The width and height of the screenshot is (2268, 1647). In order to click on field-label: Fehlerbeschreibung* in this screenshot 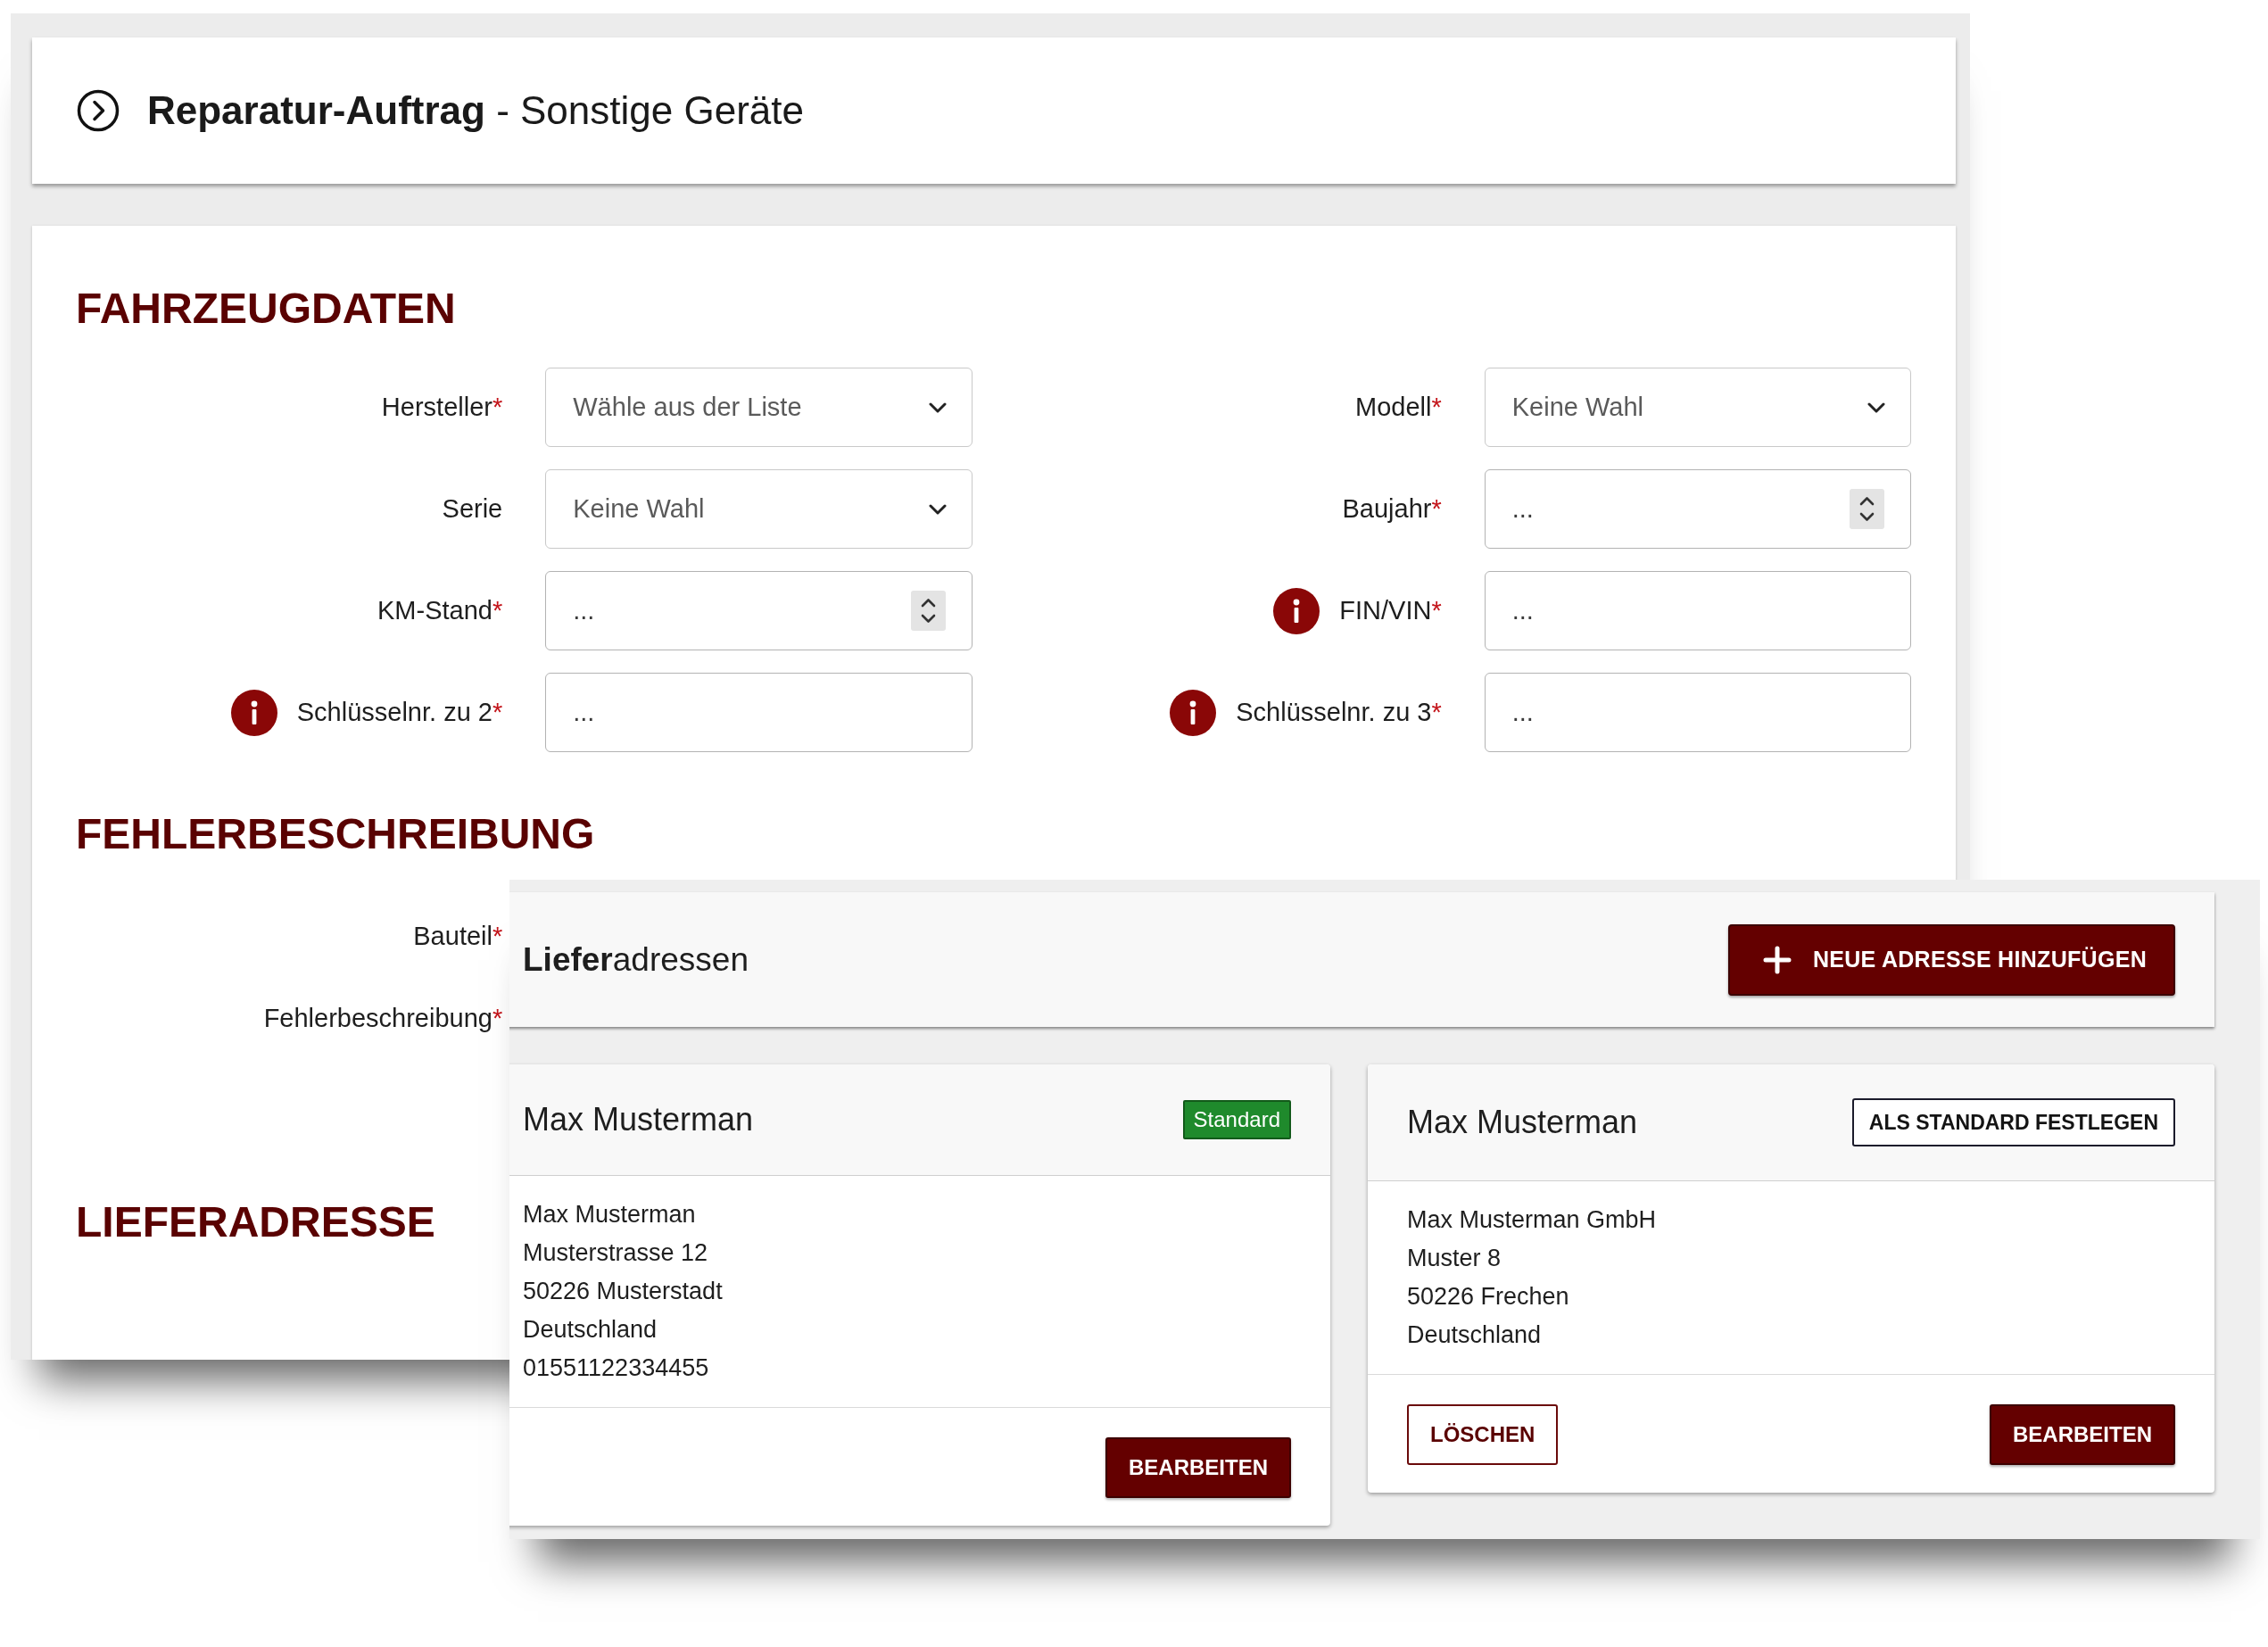, I will do `click(383, 1018)`.